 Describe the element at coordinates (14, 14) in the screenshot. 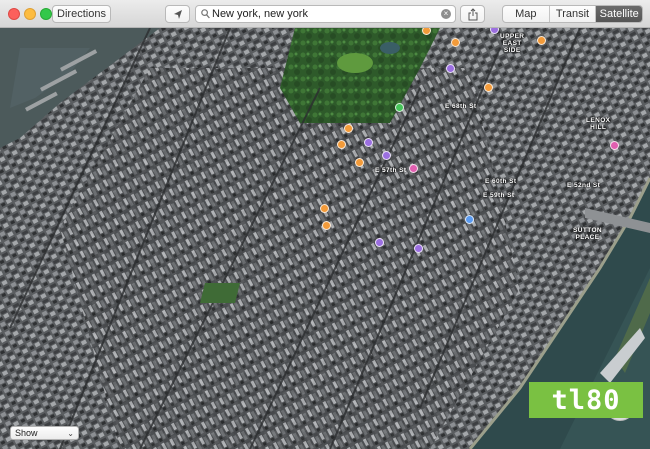

I see `close-window-button` at that location.